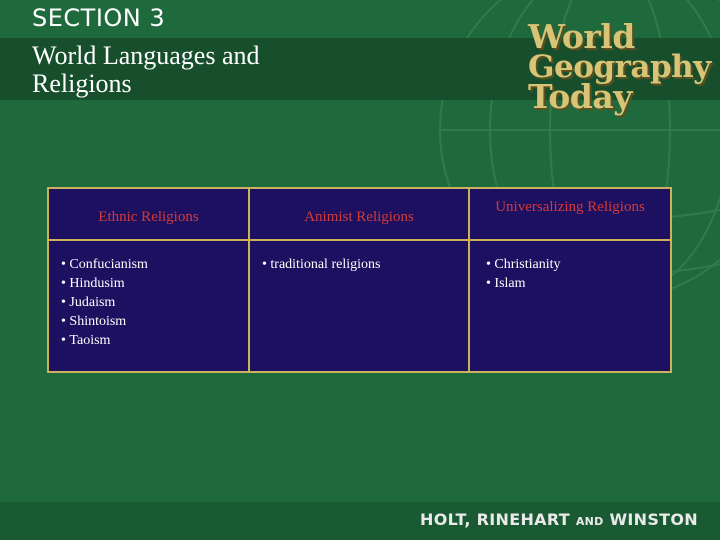 This screenshot has width=720, height=540. What do you see at coordinates (360, 521) in the screenshot?
I see `slide-footer: HOLT, RINEHART AND WINSTON` at bounding box center [360, 521].